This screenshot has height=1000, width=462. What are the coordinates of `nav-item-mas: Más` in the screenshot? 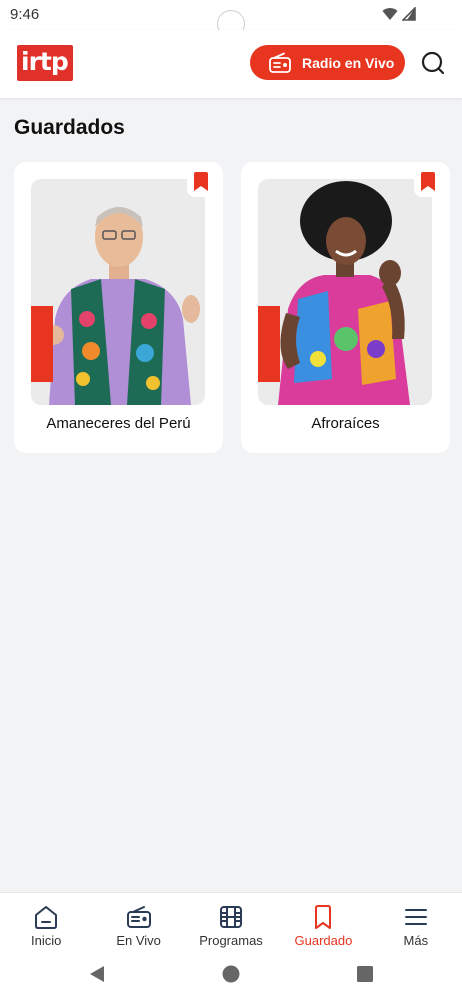 It's located at (416, 922).